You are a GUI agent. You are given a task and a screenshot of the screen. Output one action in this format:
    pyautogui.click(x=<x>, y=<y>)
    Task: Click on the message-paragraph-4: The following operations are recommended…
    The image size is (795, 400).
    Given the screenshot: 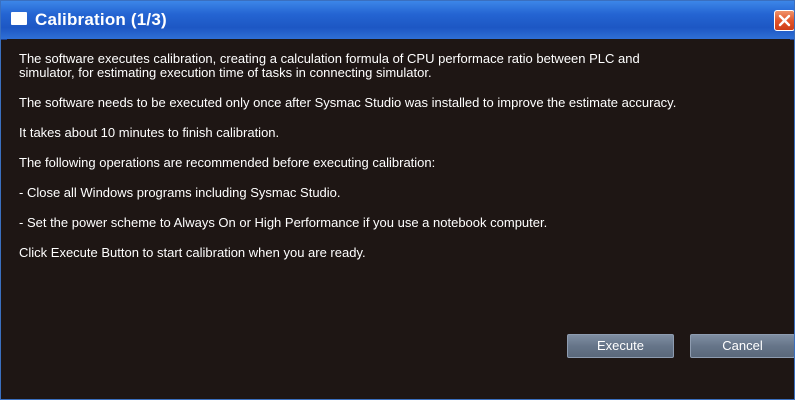 What is the action you would take?
    pyautogui.click(x=227, y=162)
    